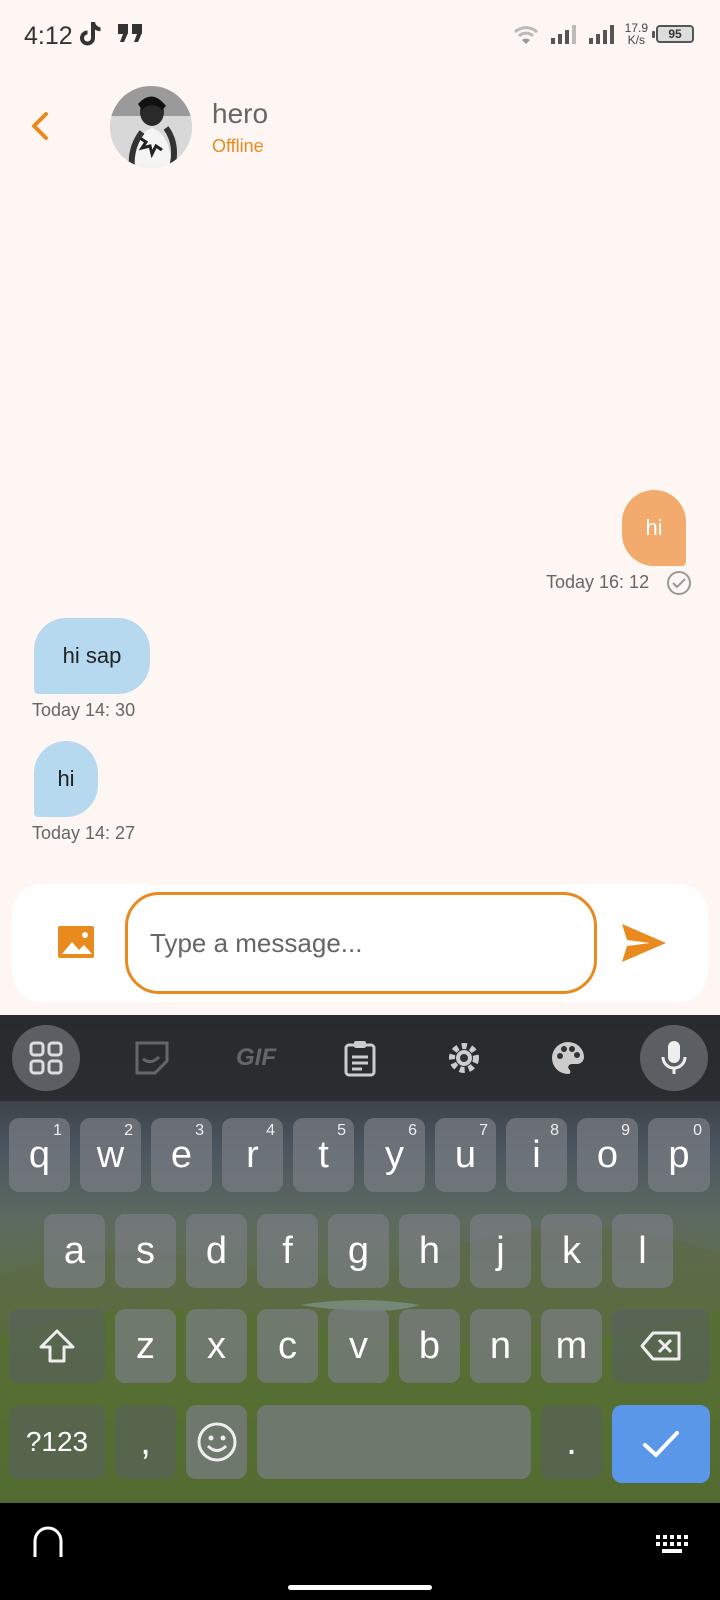  I want to click on key-b: b, so click(429, 1346).